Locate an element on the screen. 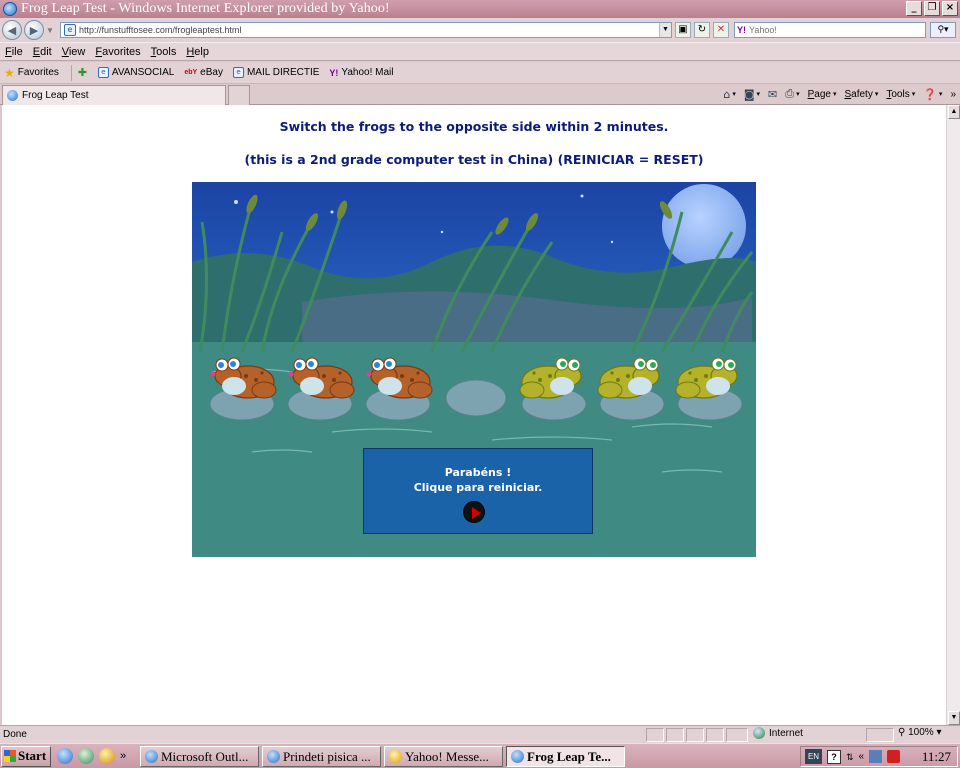 This screenshot has height=768, width=960. home-icon: ⌂ is located at coordinates (727, 94).